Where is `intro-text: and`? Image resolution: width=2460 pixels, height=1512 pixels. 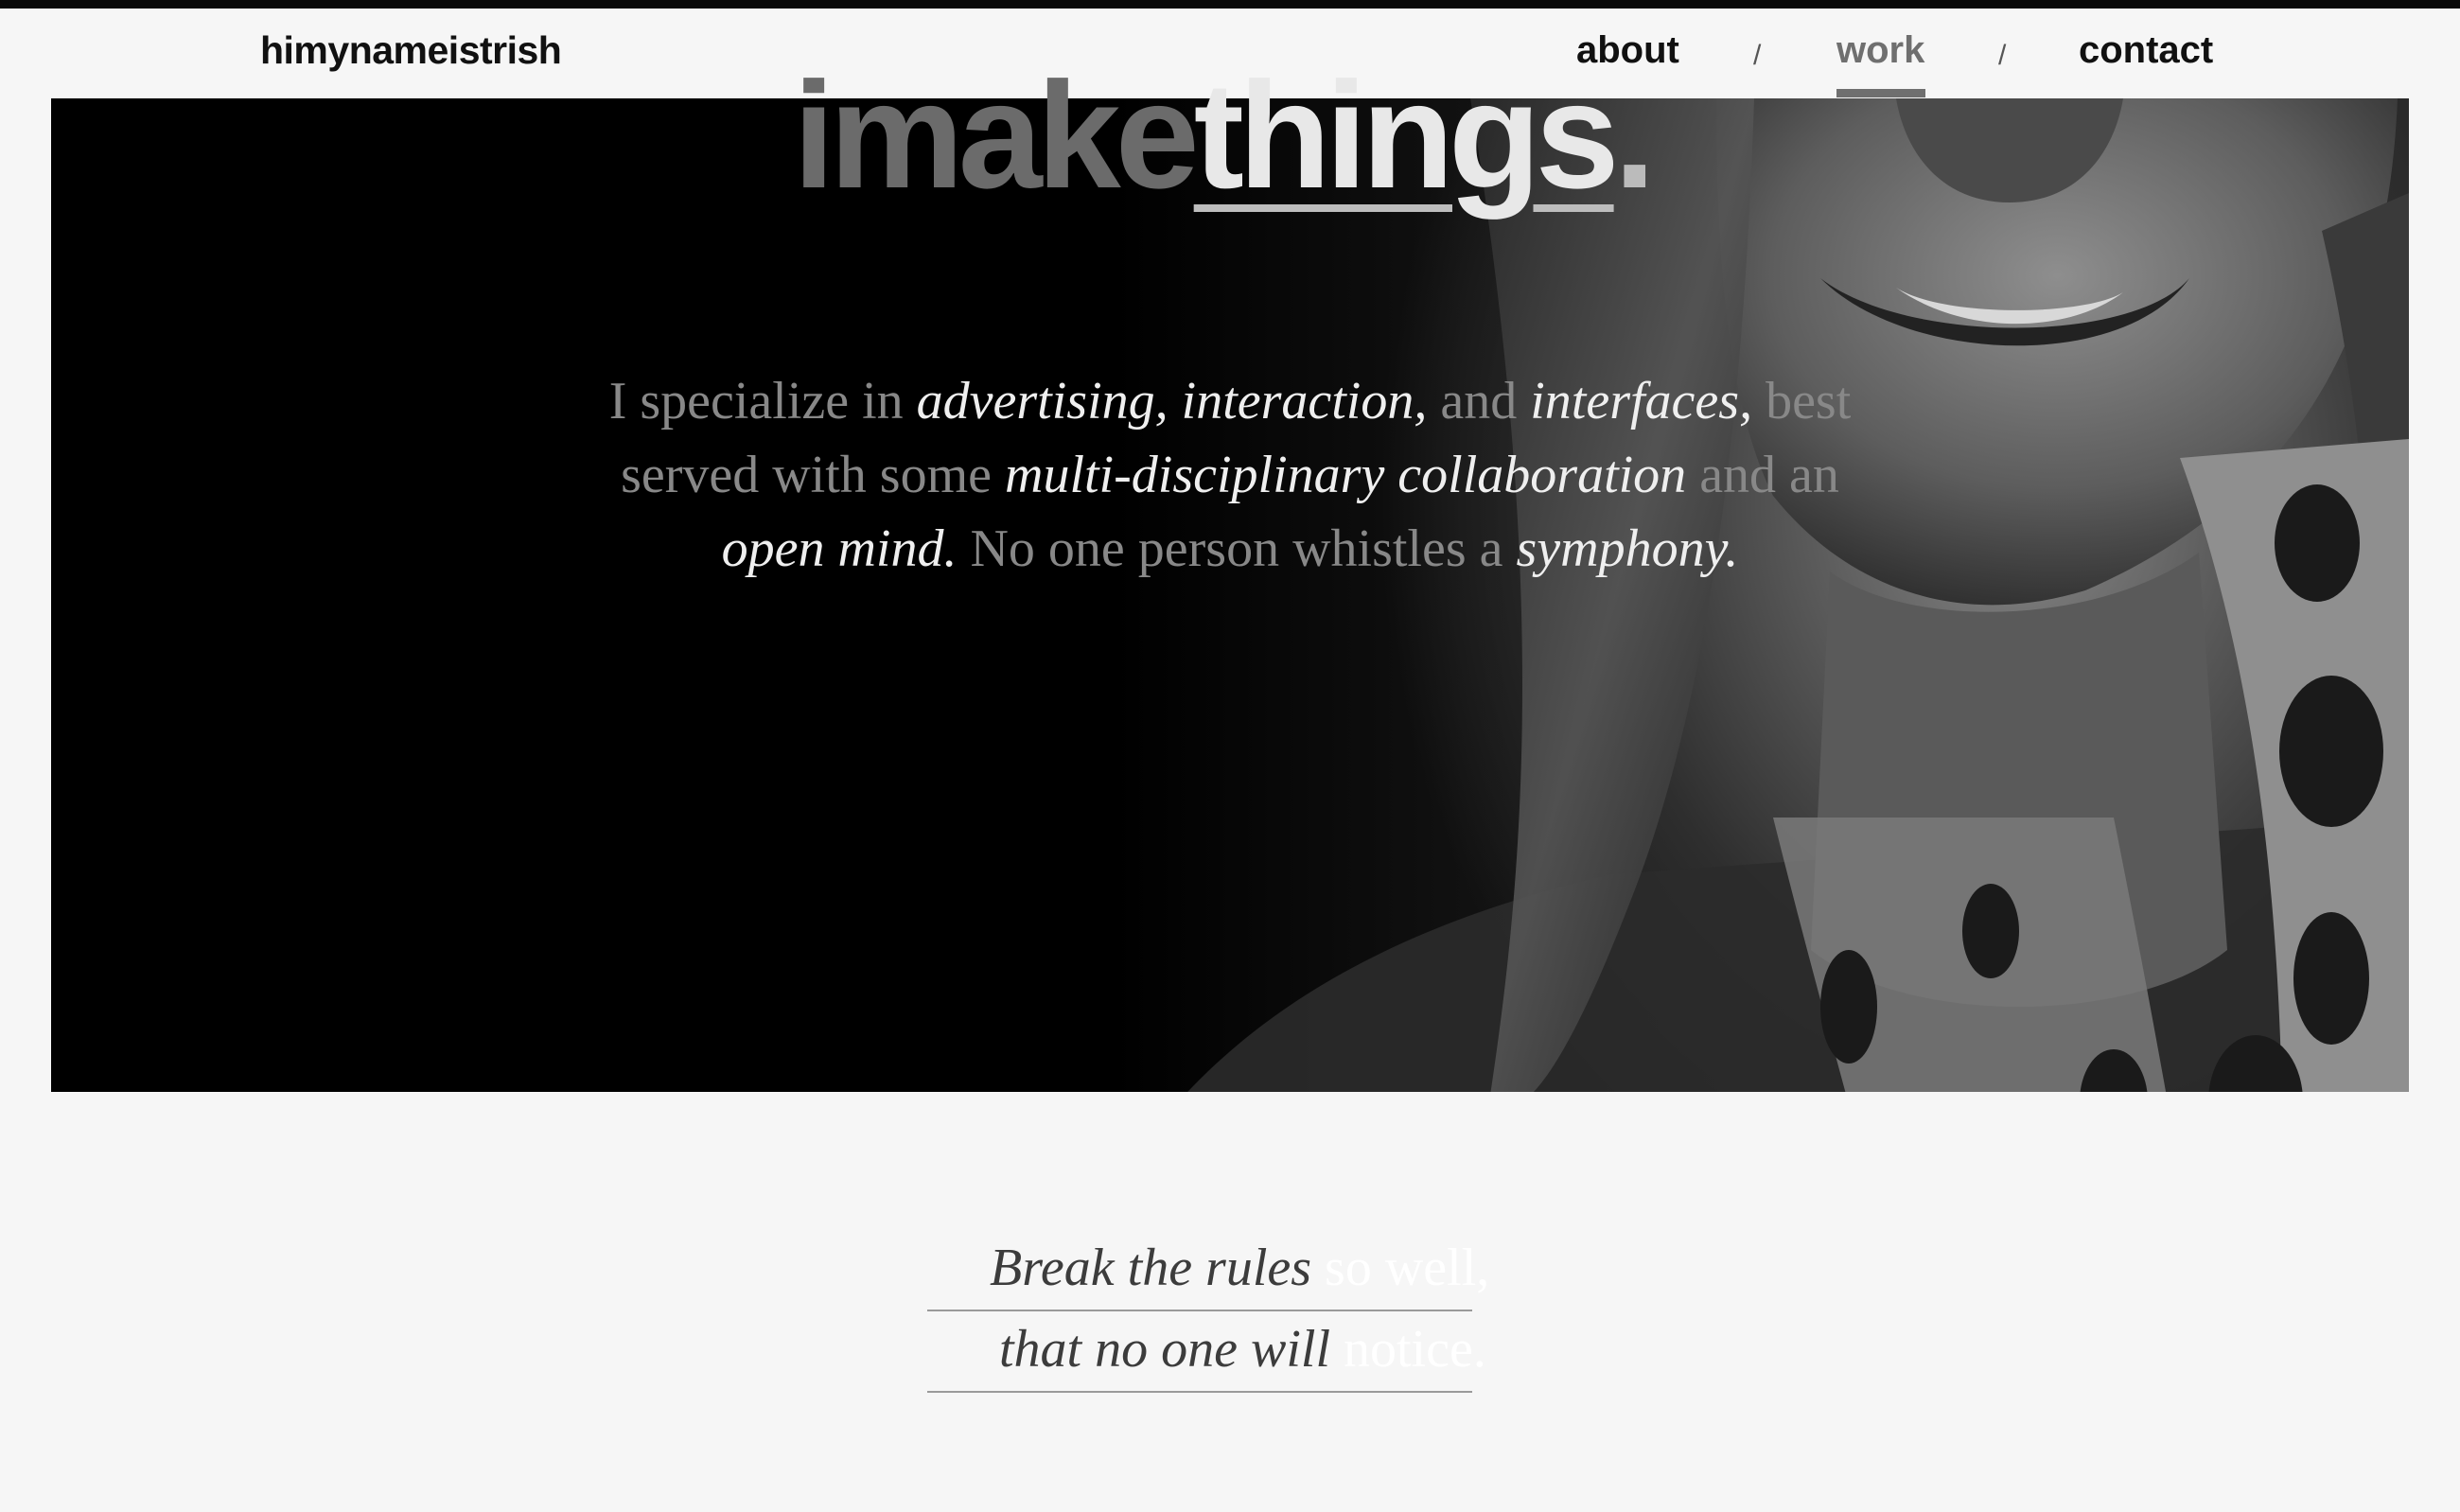 intro-text: and is located at coordinates (1479, 401).